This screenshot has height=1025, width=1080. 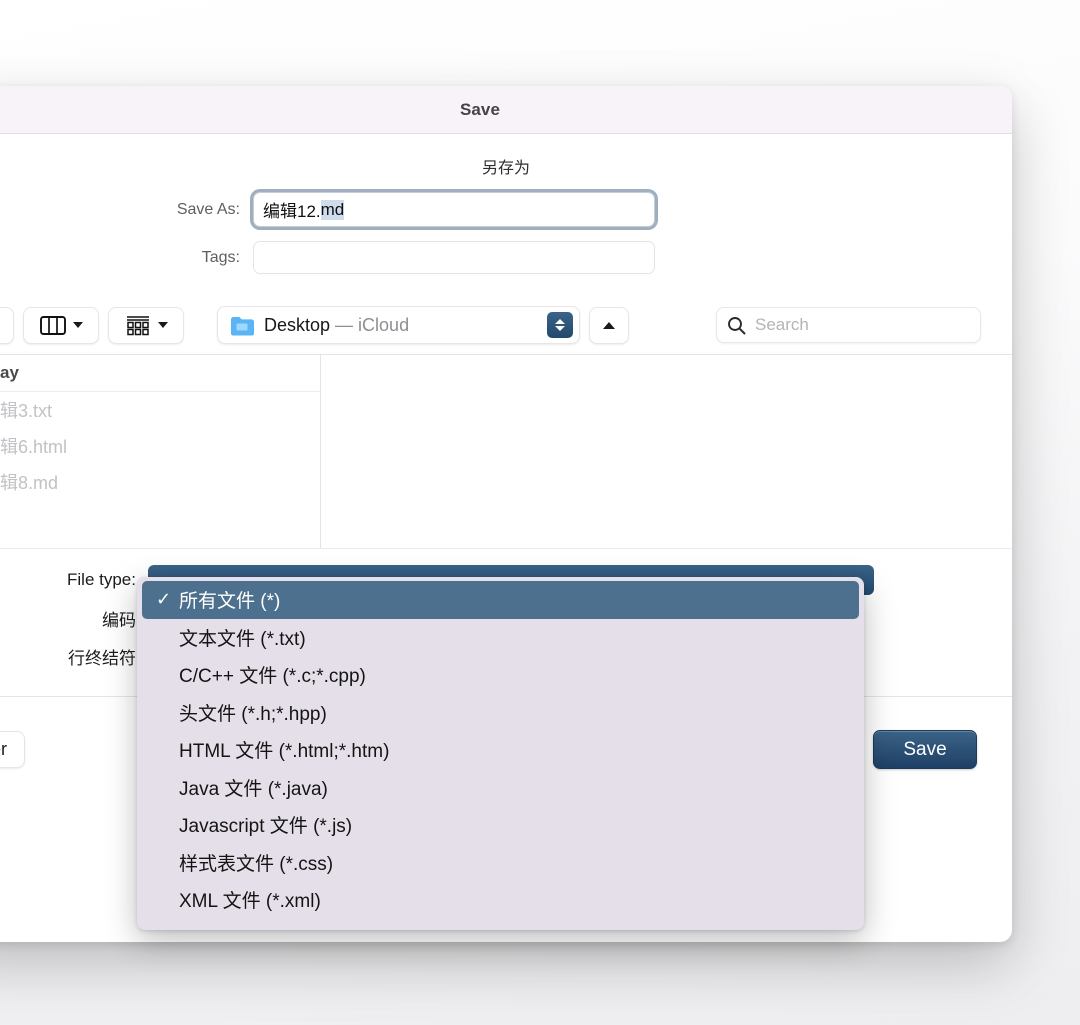 I want to click on tags-row: Tags:, so click(x=506, y=257).